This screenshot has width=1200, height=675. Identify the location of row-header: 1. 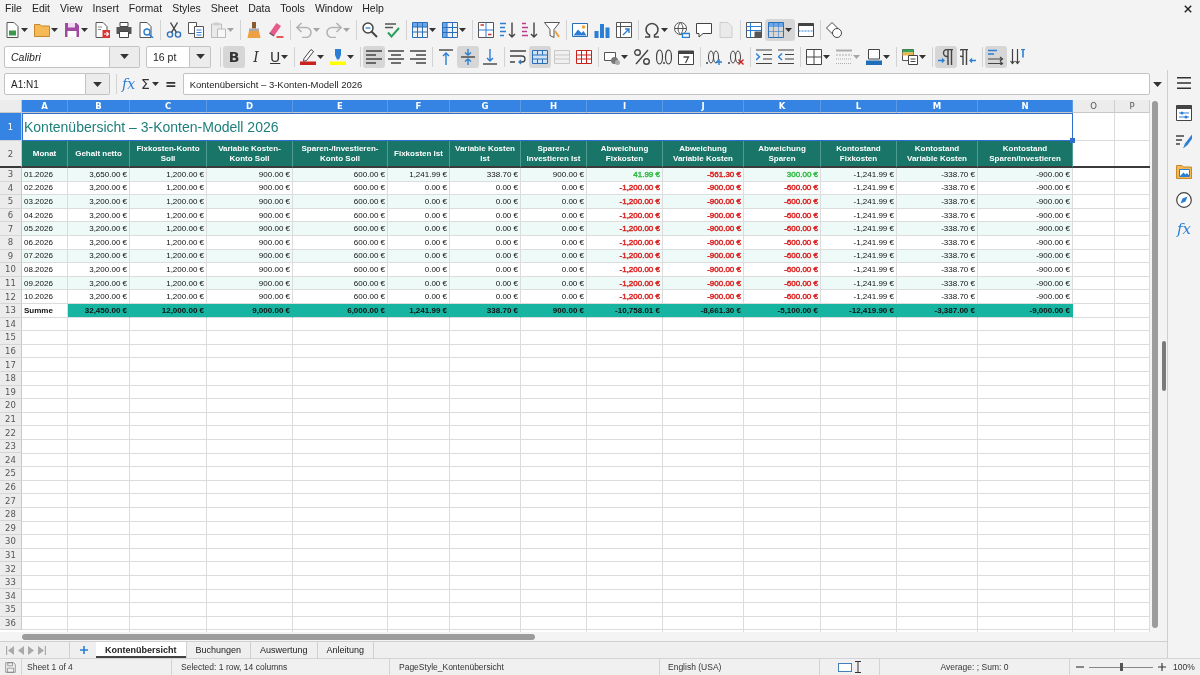
(11, 127).